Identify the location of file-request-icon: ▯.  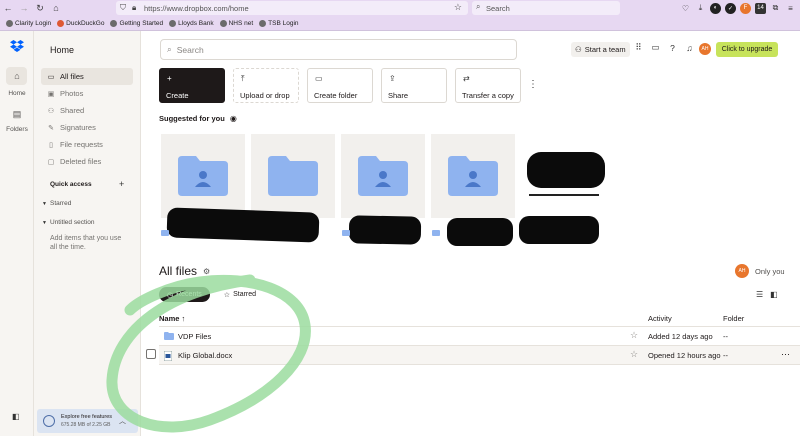
(51, 145).